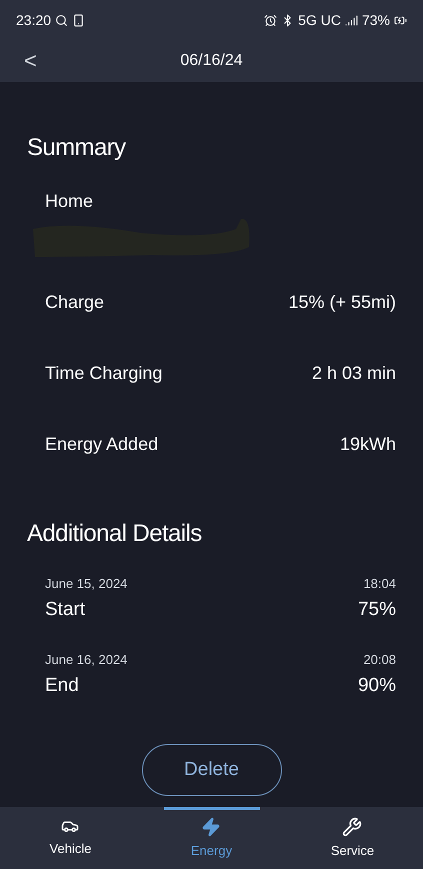 The image size is (423, 869). Describe the element at coordinates (62, 686) in the screenshot. I see `event-label: End` at that location.